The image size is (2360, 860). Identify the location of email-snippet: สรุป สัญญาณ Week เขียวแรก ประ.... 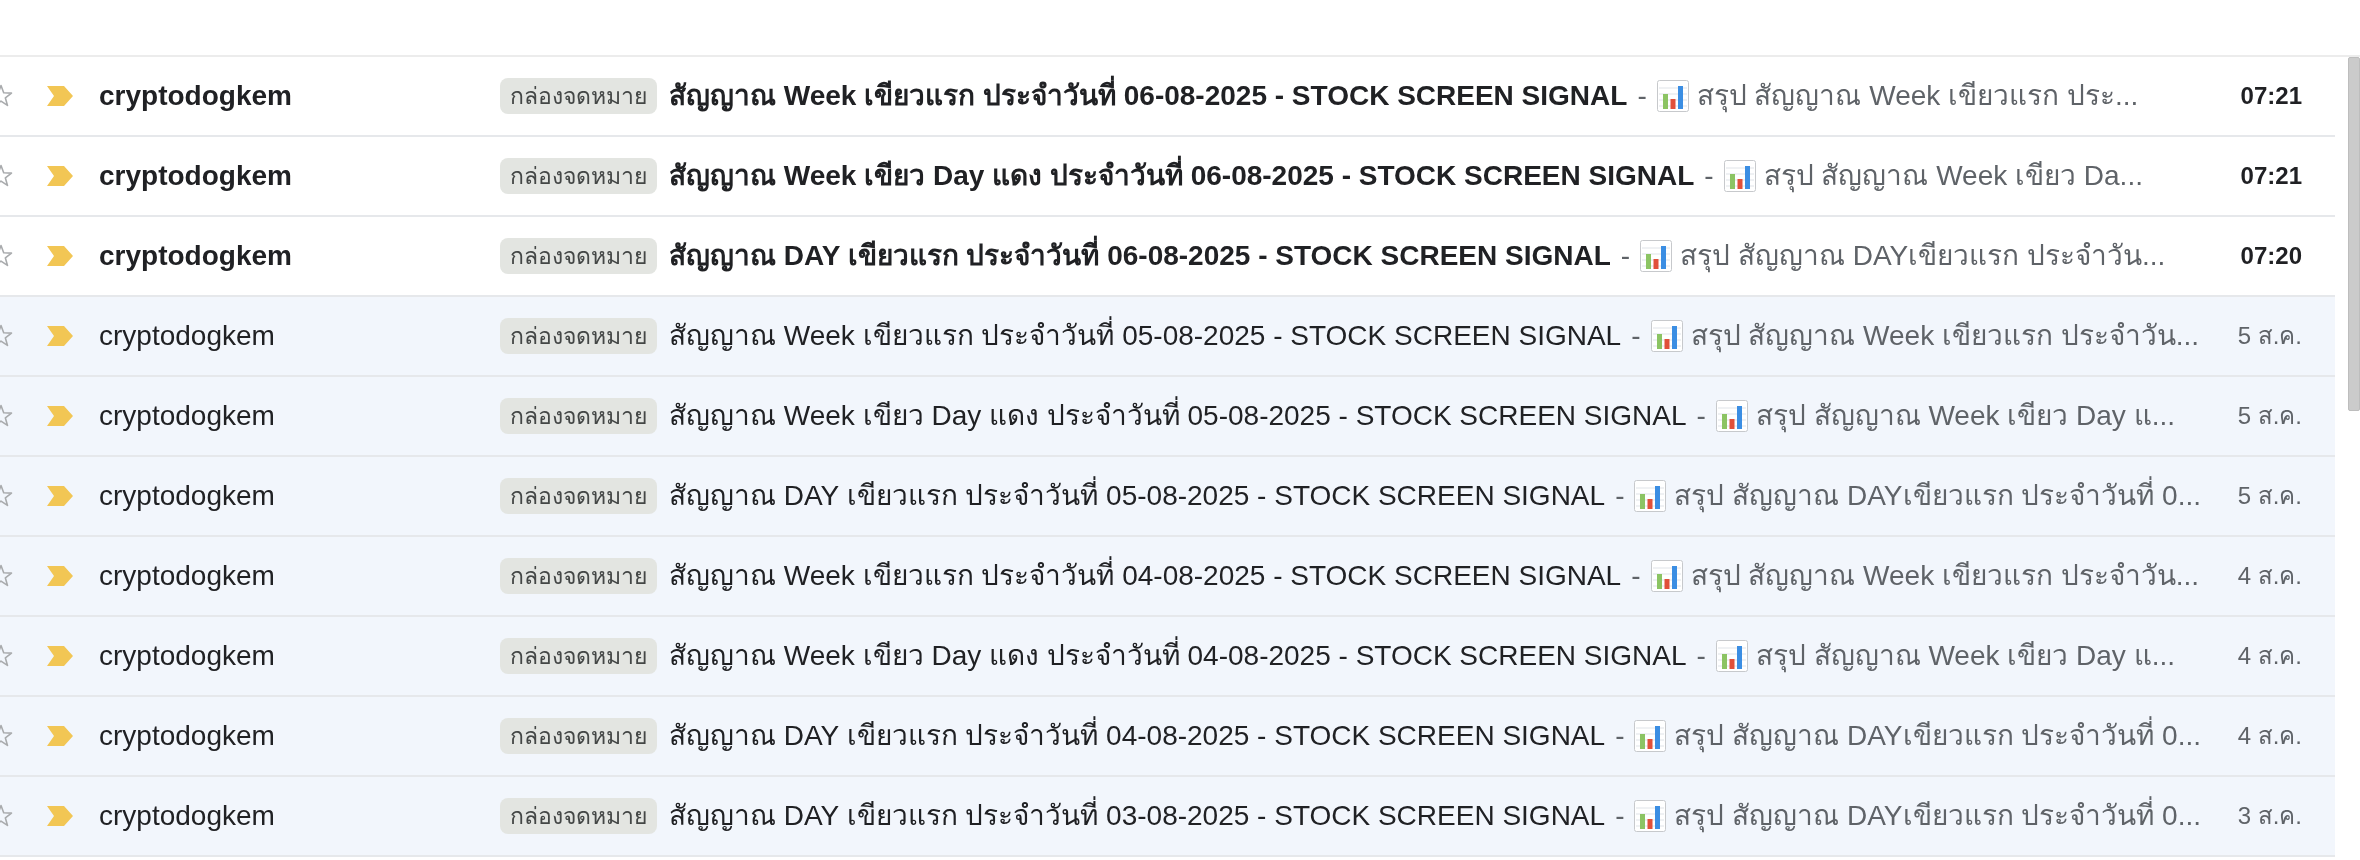
(1917, 97).